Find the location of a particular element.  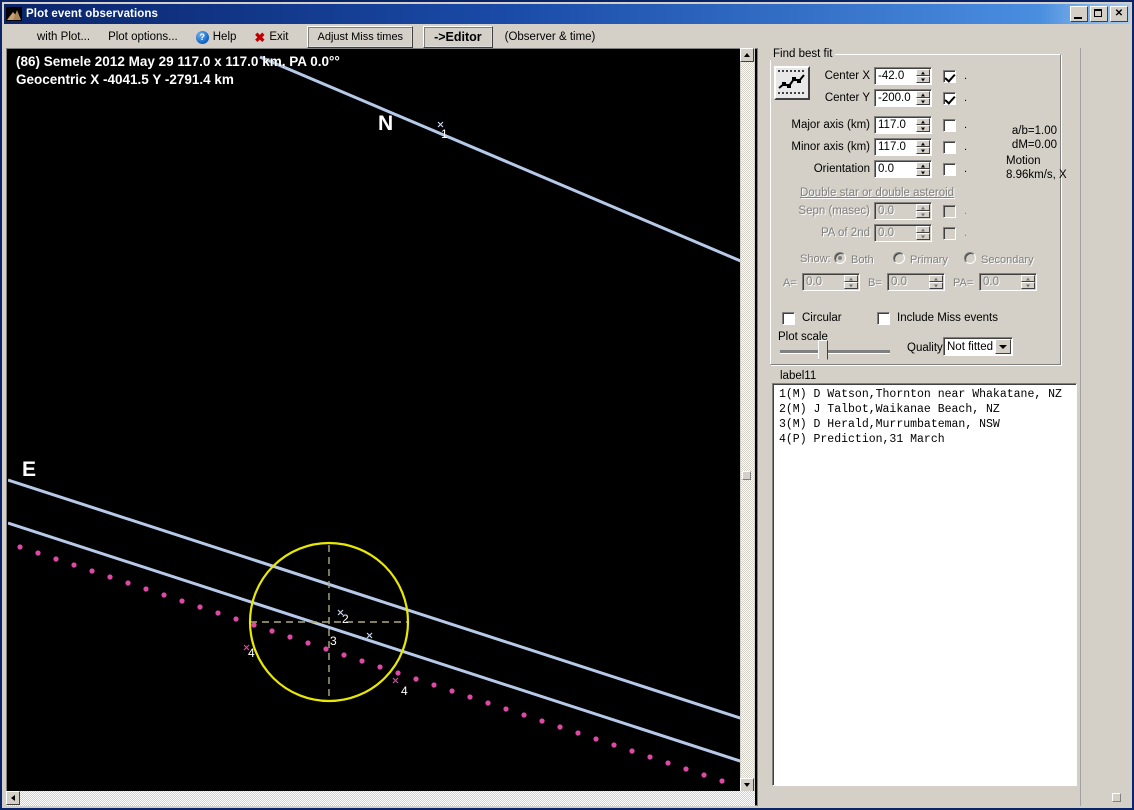

a-down-button is located at coordinates (851, 285).